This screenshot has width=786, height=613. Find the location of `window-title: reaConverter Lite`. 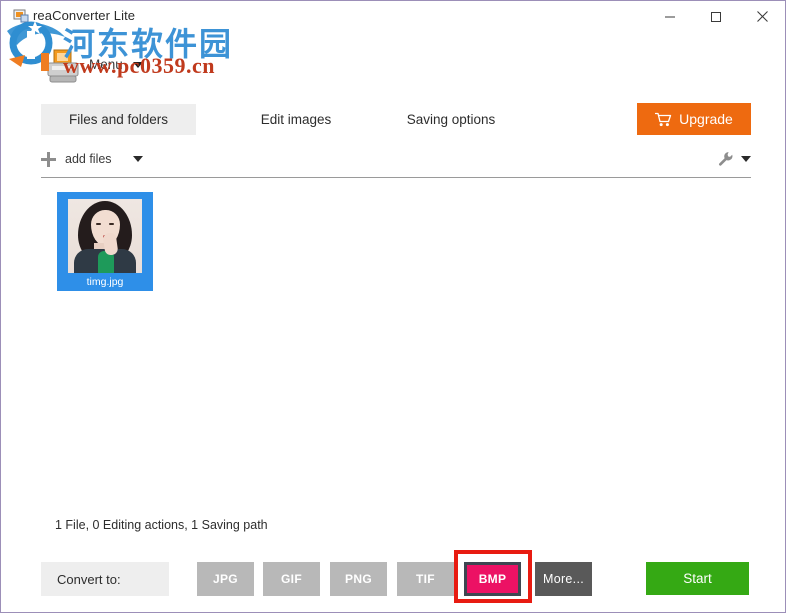

window-title: reaConverter Lite is located at coordinates (84, 15).